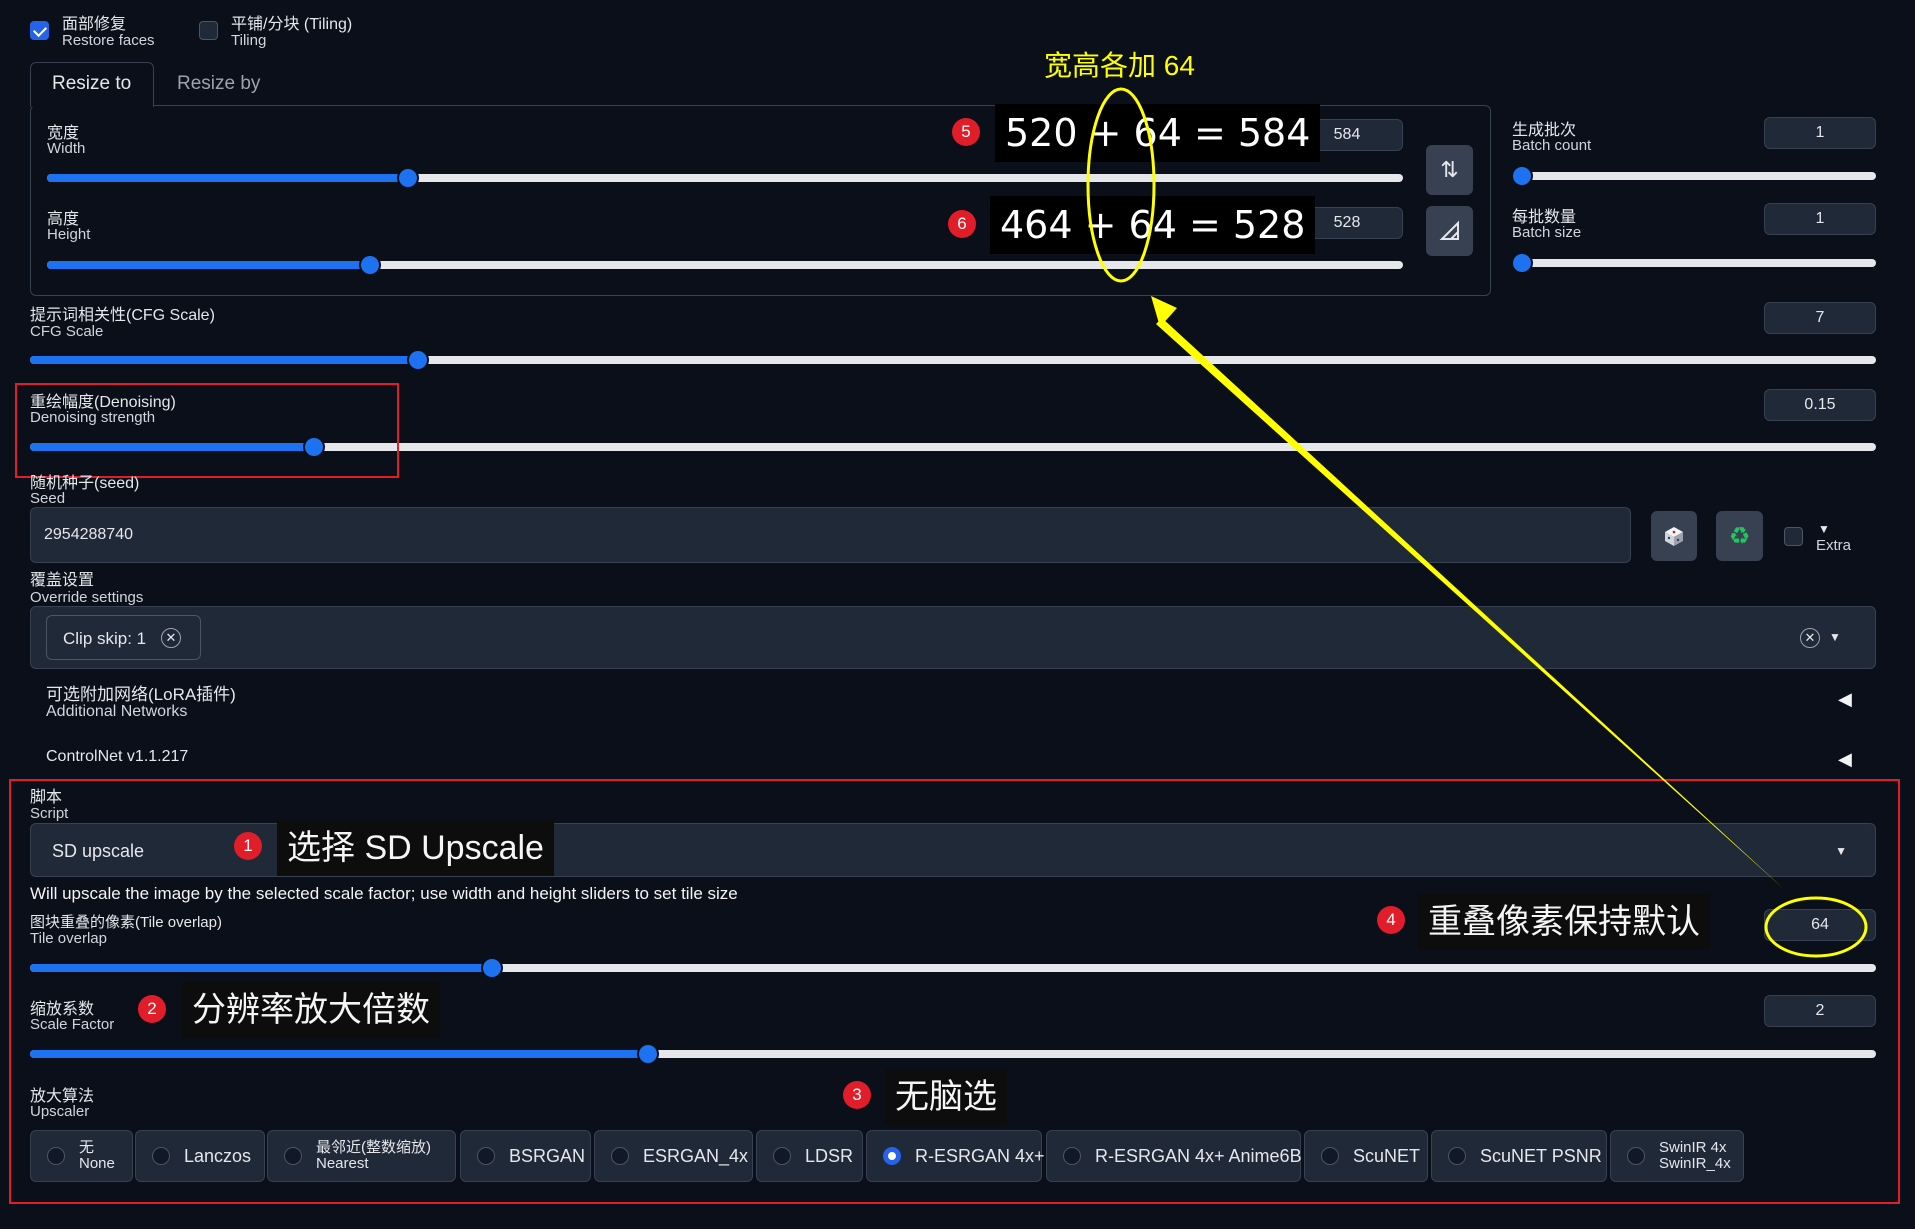 Image resolution: width=1915 pixels, height=1229 pixels. What do you see at coordinates (1816, 927) in the screenshot?
I see `annotation-circle-tile-overlap` at bounding box center [1816, 927].